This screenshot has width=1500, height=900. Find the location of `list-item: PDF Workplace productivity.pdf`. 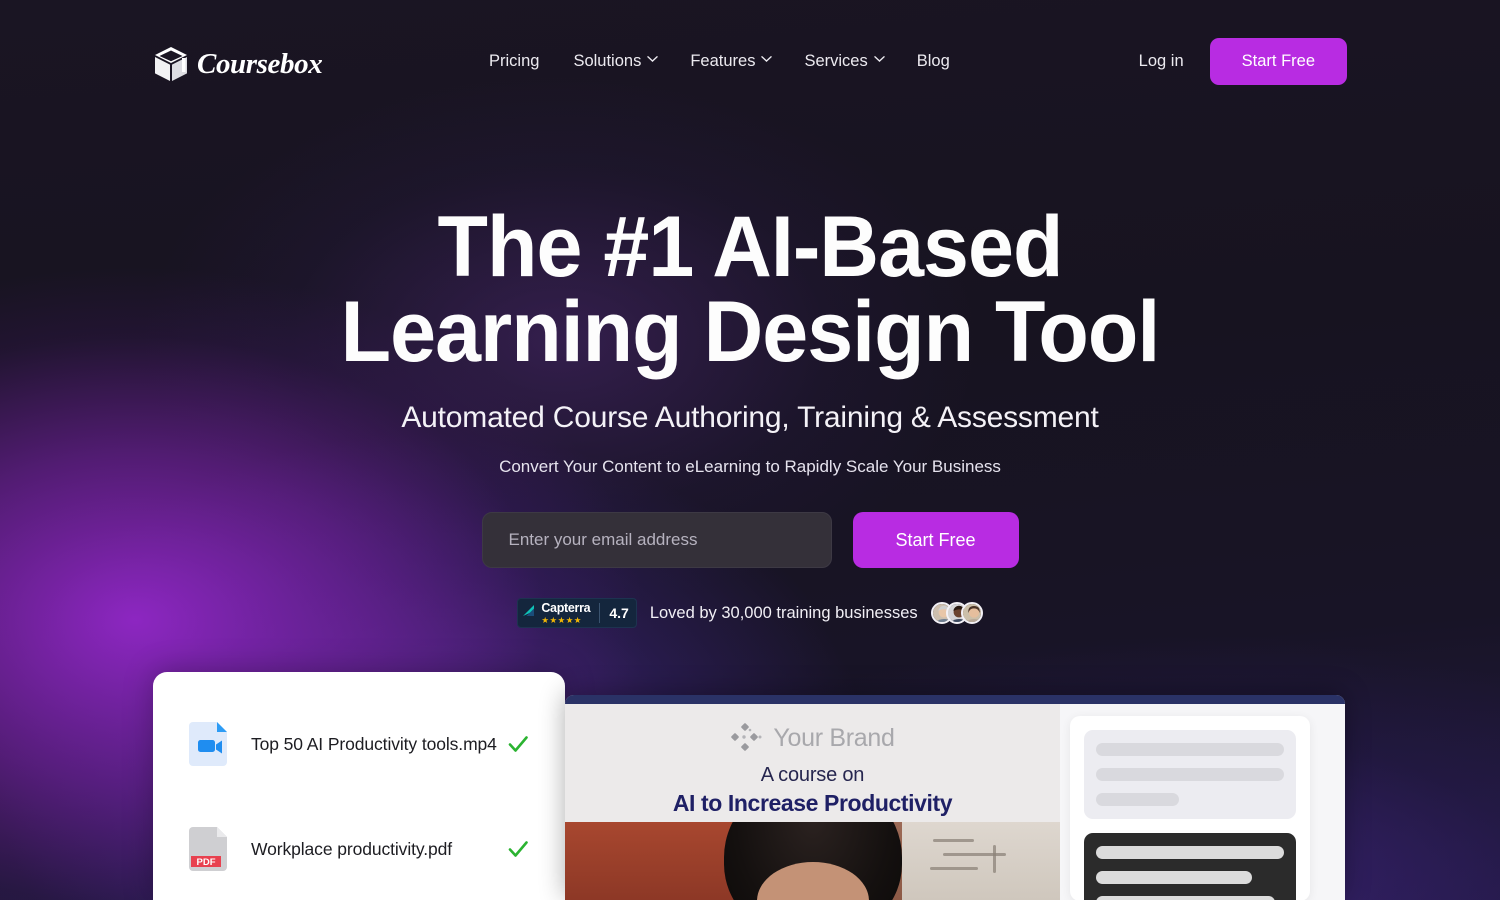

list-item: PDF Workplace productivity.pdf is located at coordinates (359, 849).